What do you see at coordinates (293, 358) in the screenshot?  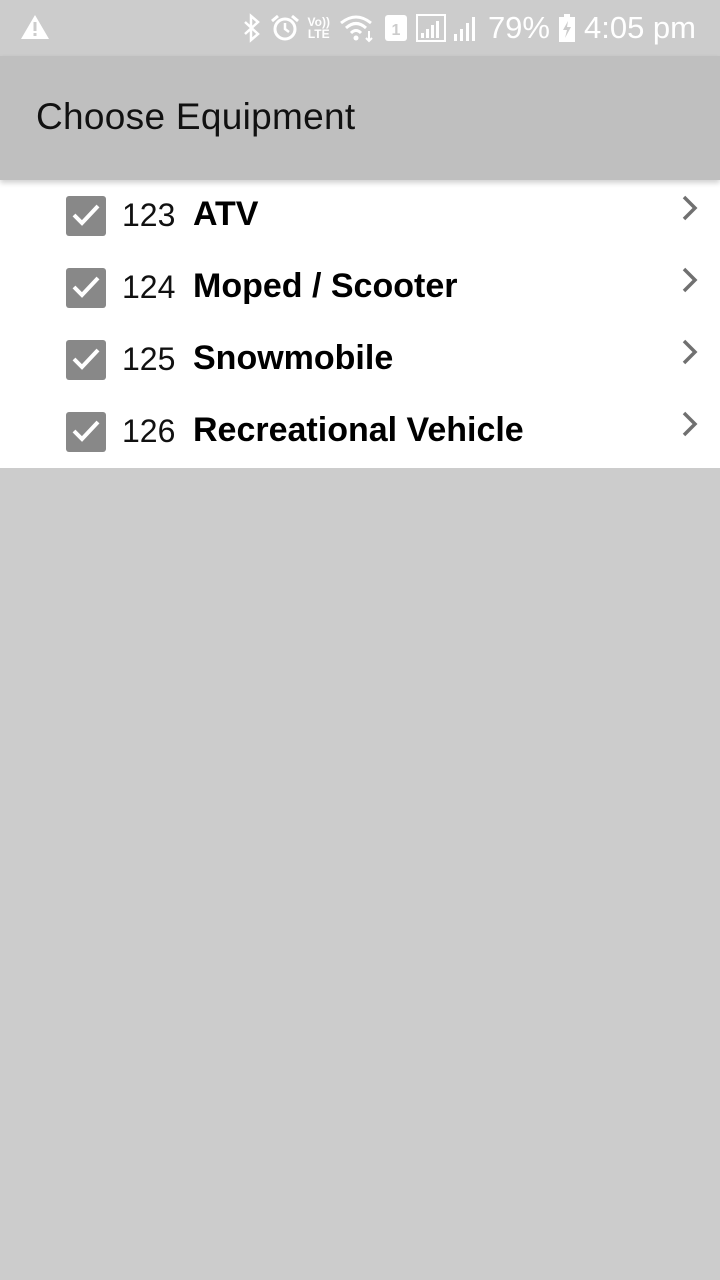 I see `equipment-name: Snowmobile` at bounding box center [293, 358].